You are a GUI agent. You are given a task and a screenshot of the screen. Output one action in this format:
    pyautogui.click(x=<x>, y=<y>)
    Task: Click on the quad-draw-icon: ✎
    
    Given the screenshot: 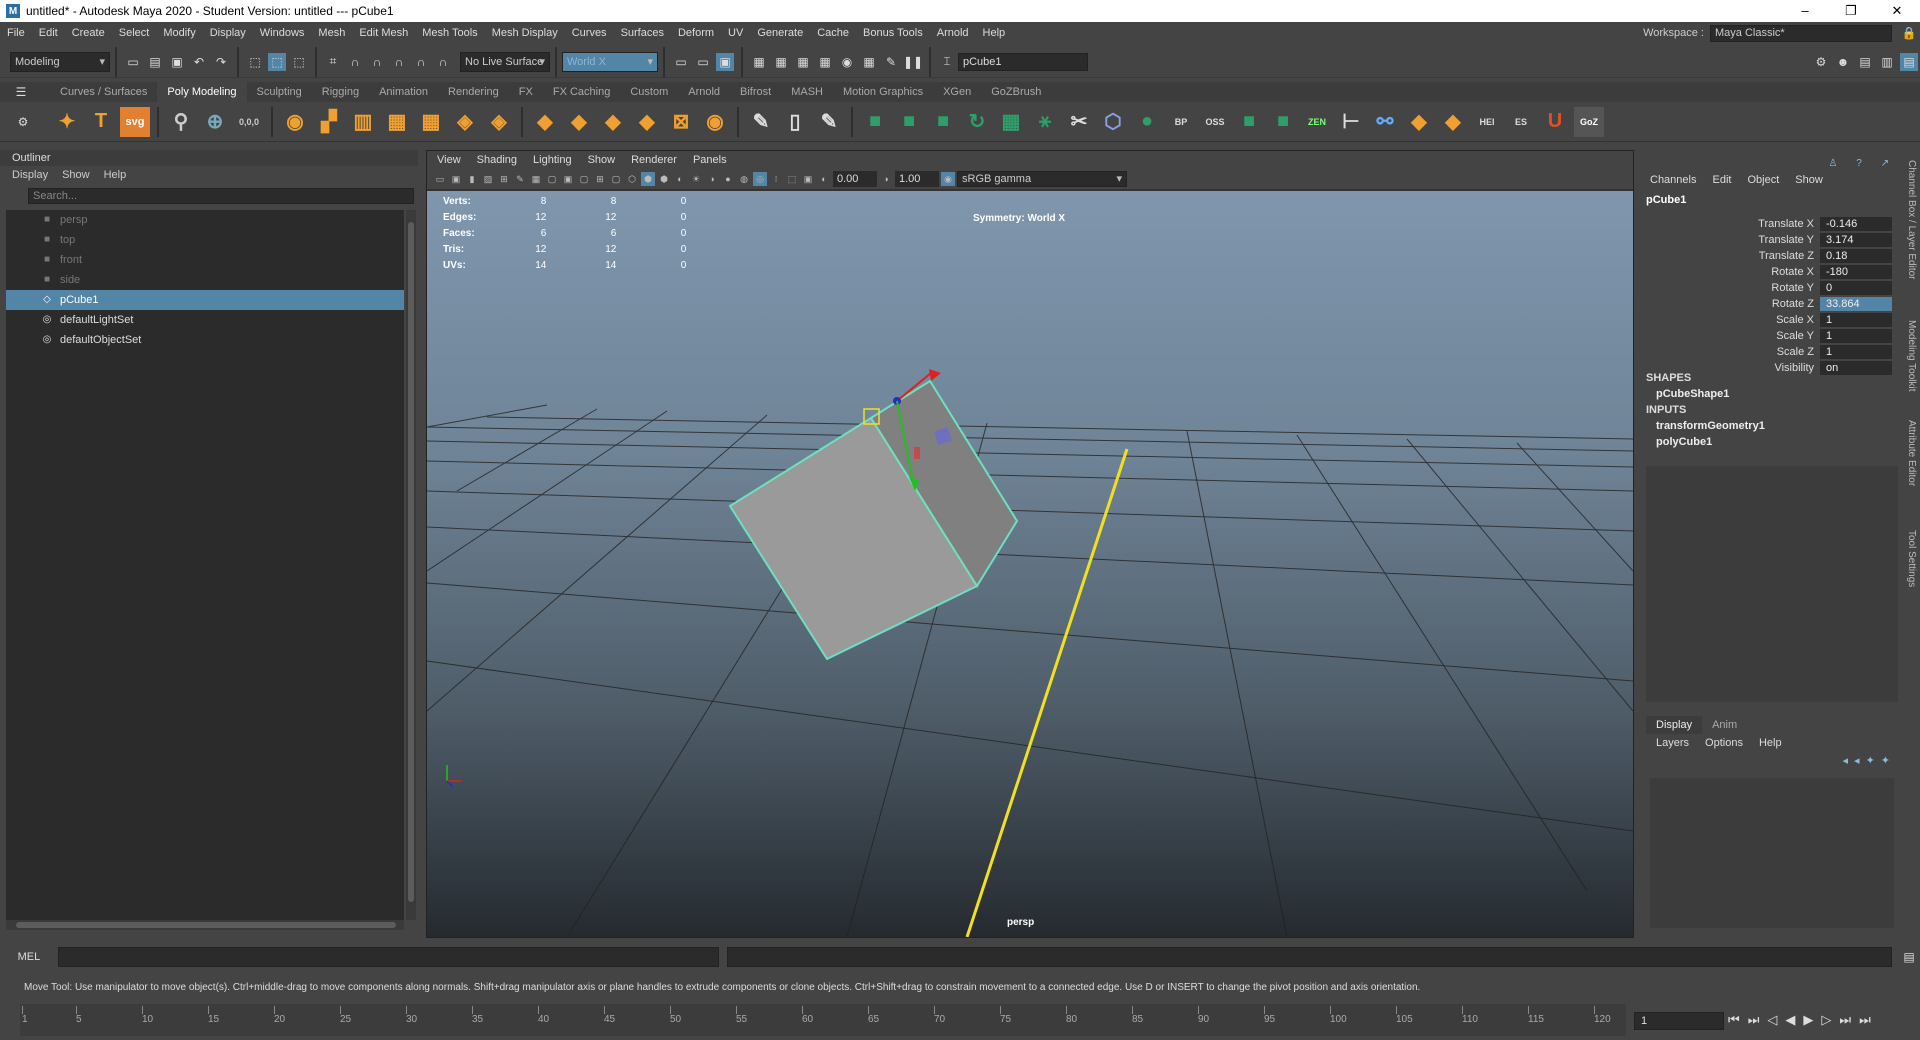 What is the action you would take?
    pyautogui.click(x=829, y=122)
    